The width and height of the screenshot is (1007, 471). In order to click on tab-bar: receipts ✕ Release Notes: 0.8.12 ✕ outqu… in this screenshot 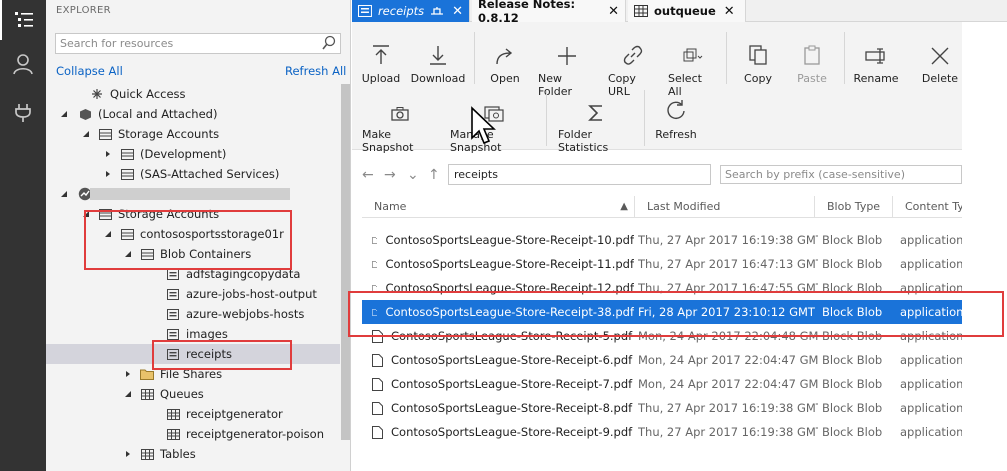, I will do `click(679, 12)`.